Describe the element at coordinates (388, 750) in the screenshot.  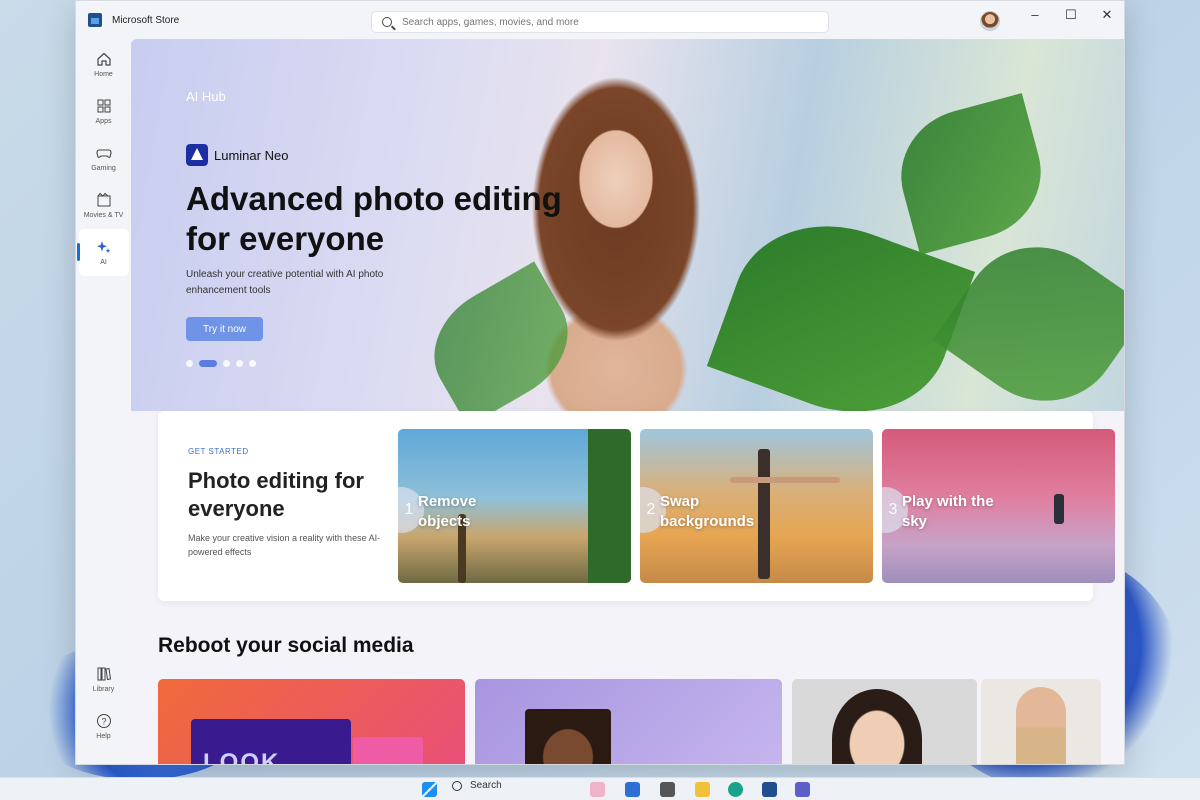
I see `tile-pink-block` at that location.